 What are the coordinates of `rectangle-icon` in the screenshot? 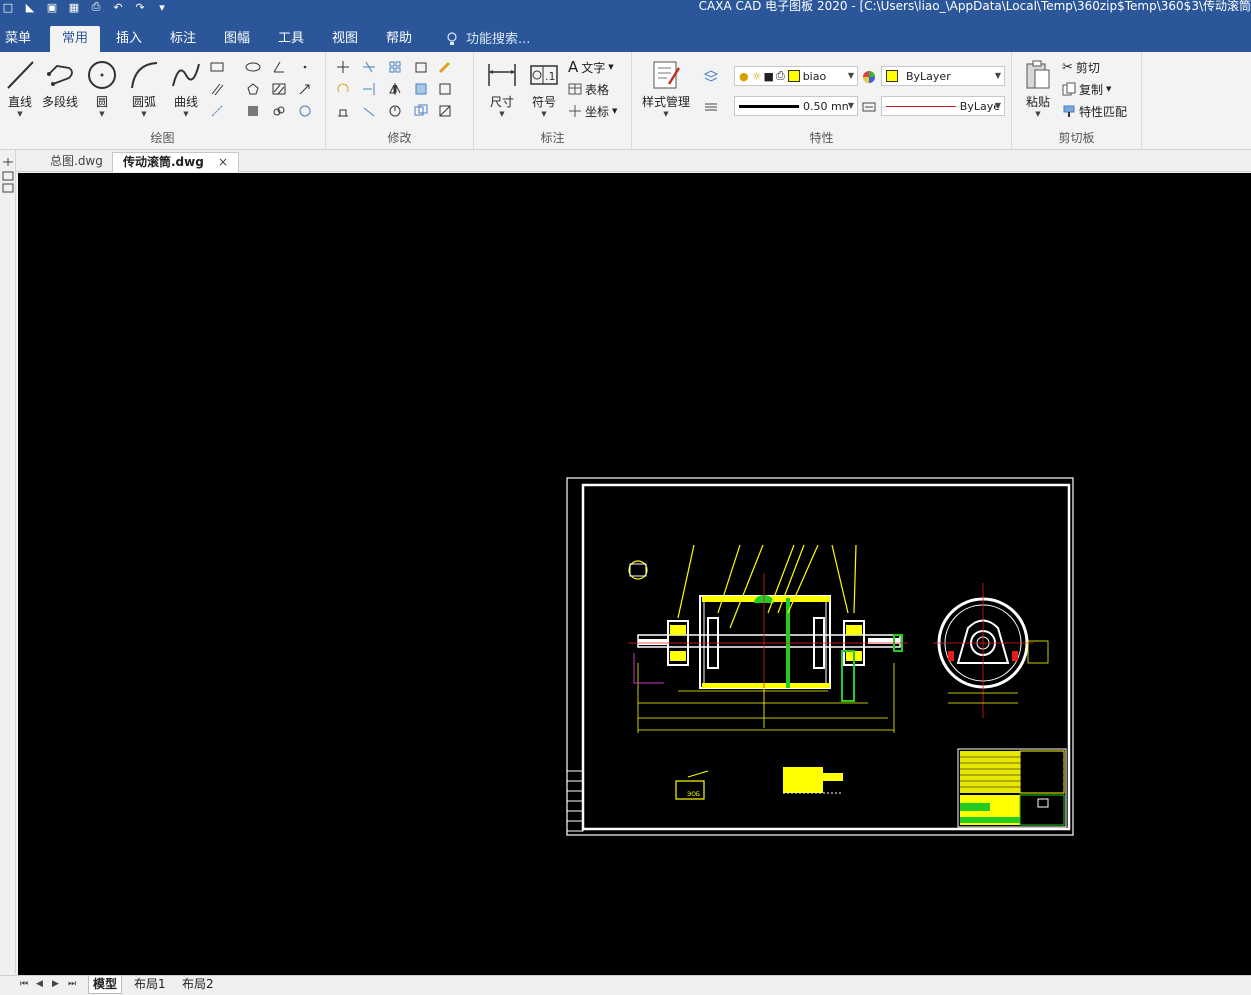 It's located at (217, 67).